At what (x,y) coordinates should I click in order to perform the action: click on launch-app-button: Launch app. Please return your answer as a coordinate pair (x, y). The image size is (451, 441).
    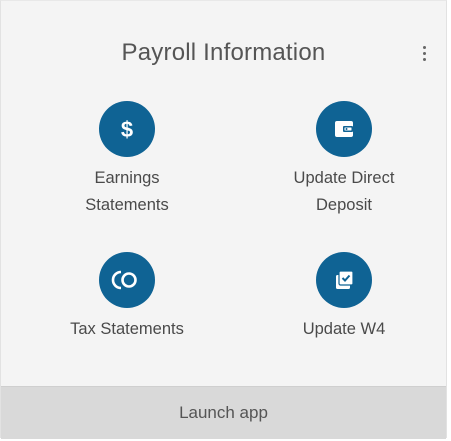
    Looking at the image, I should click on (223, 412).